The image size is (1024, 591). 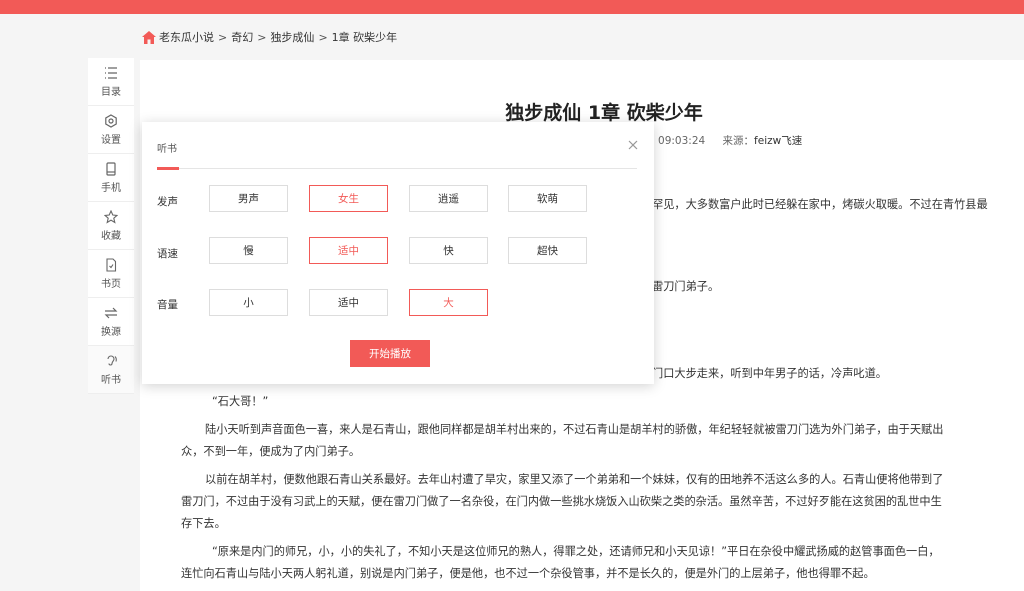 What do you see at coordinates (167, 305) in the screenshot?
I see `volume-label: 音量` at bounding box center [167, 305].